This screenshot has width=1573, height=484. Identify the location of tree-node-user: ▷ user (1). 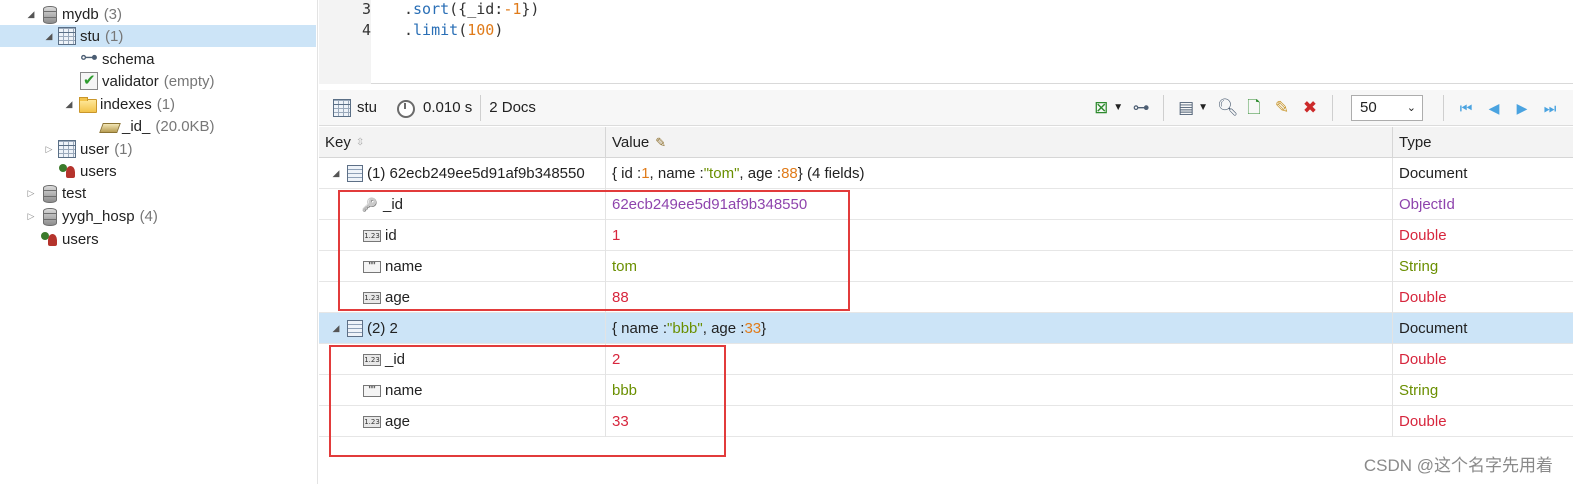
(88, 149).